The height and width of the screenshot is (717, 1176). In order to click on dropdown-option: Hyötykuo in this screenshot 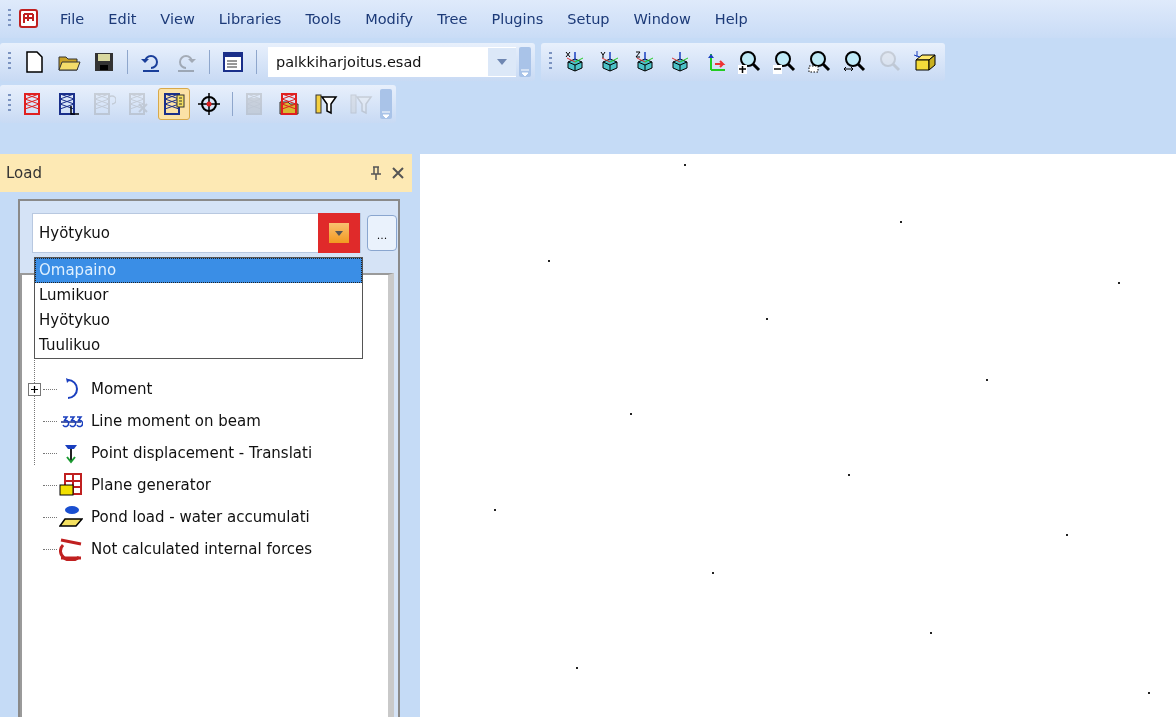, I will do `click(198, 320)`.